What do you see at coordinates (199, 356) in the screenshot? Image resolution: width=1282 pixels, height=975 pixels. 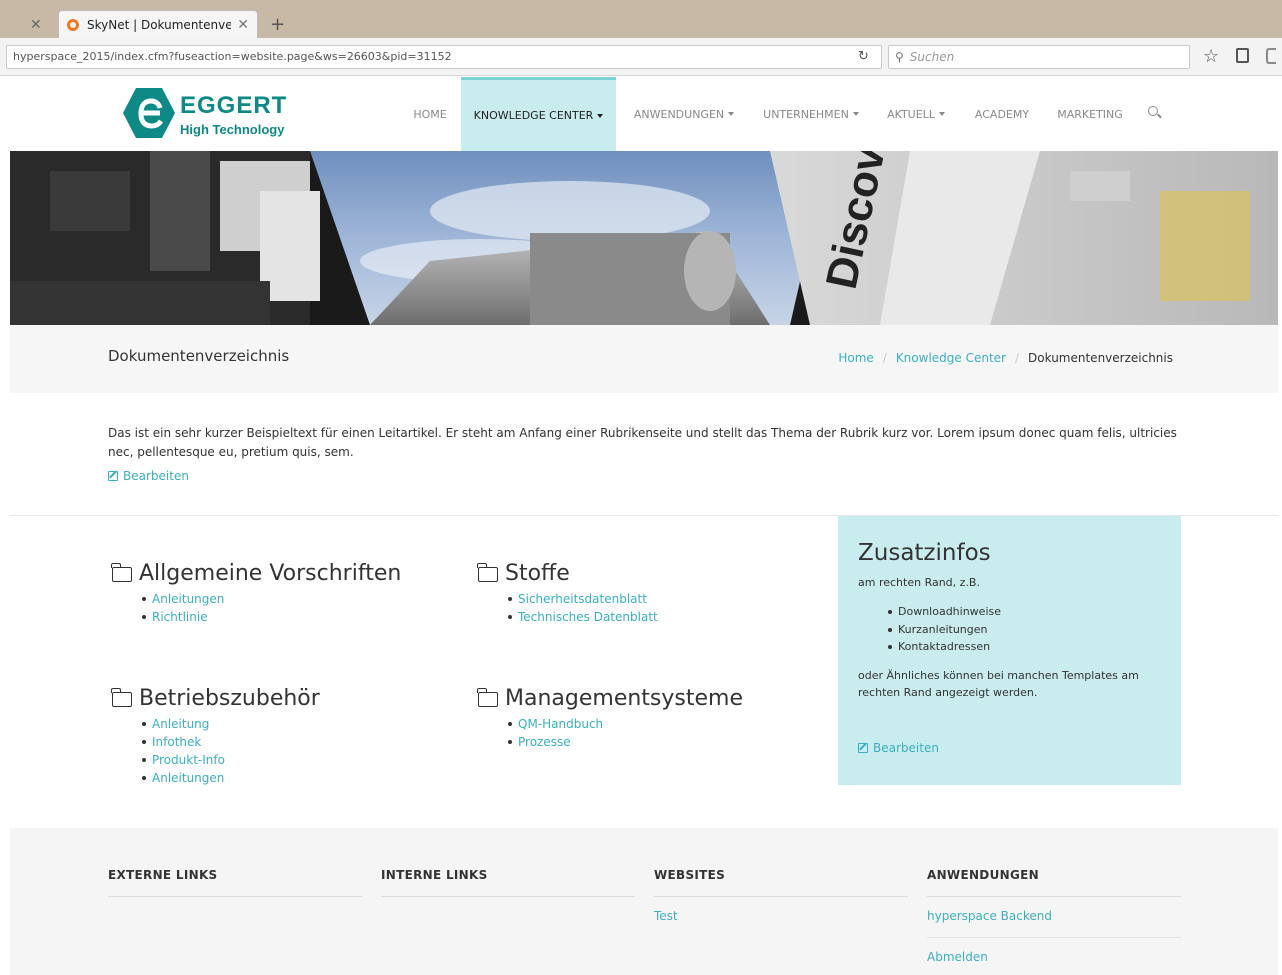 I see `page-title: Dokumentenverzeichnis` at bounding box center [199, 356].